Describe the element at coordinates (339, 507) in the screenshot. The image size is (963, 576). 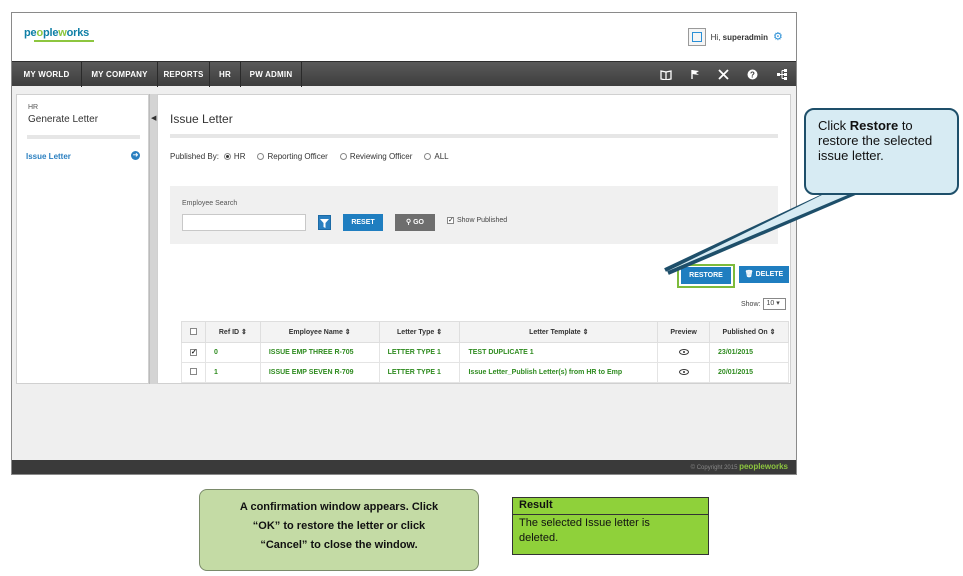
I see `confirm-note-line-1: A confirmation window appears. Click` at that location.